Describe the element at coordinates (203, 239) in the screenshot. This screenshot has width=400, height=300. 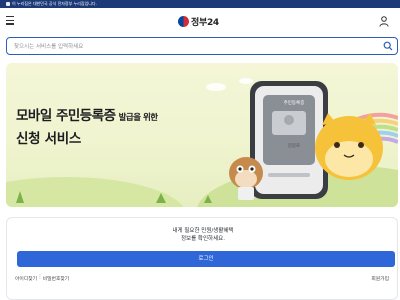
I see `login-message-line2: 정보를 확인하세요.` at that location.